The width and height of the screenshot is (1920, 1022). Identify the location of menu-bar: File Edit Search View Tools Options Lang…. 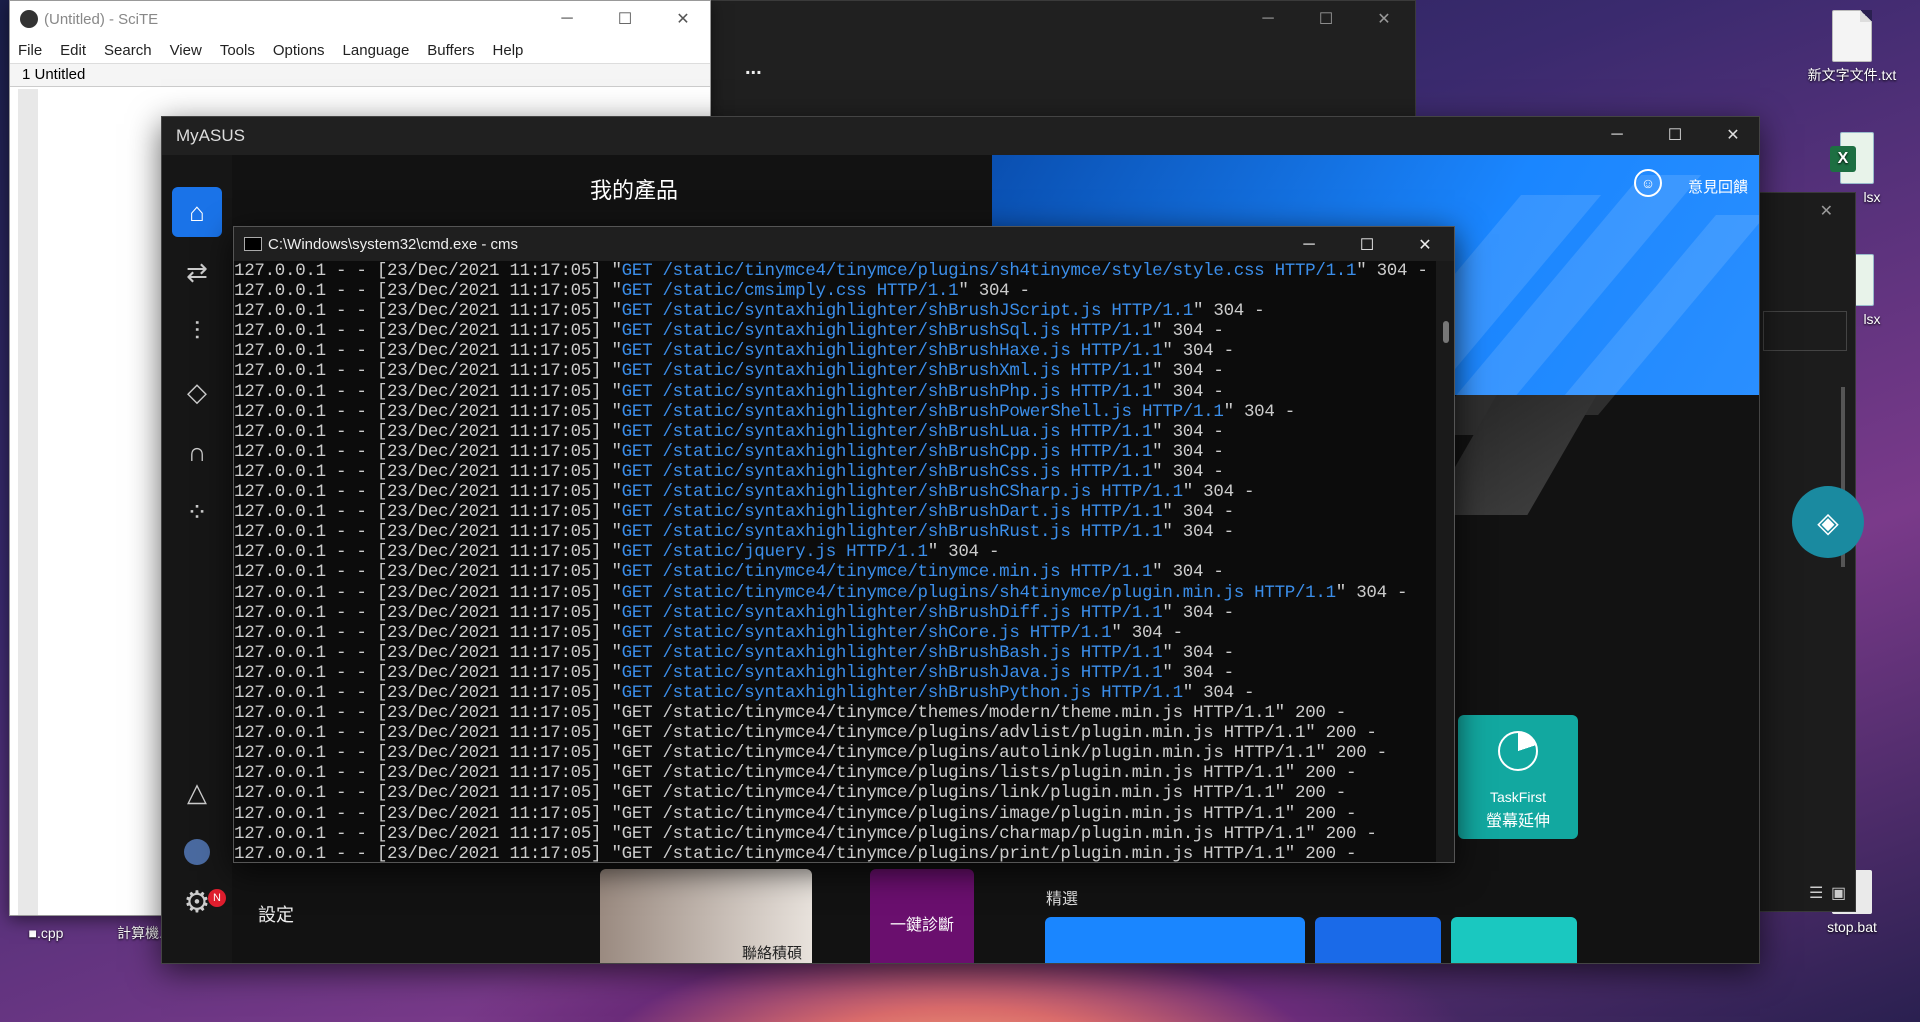
(360, 50).